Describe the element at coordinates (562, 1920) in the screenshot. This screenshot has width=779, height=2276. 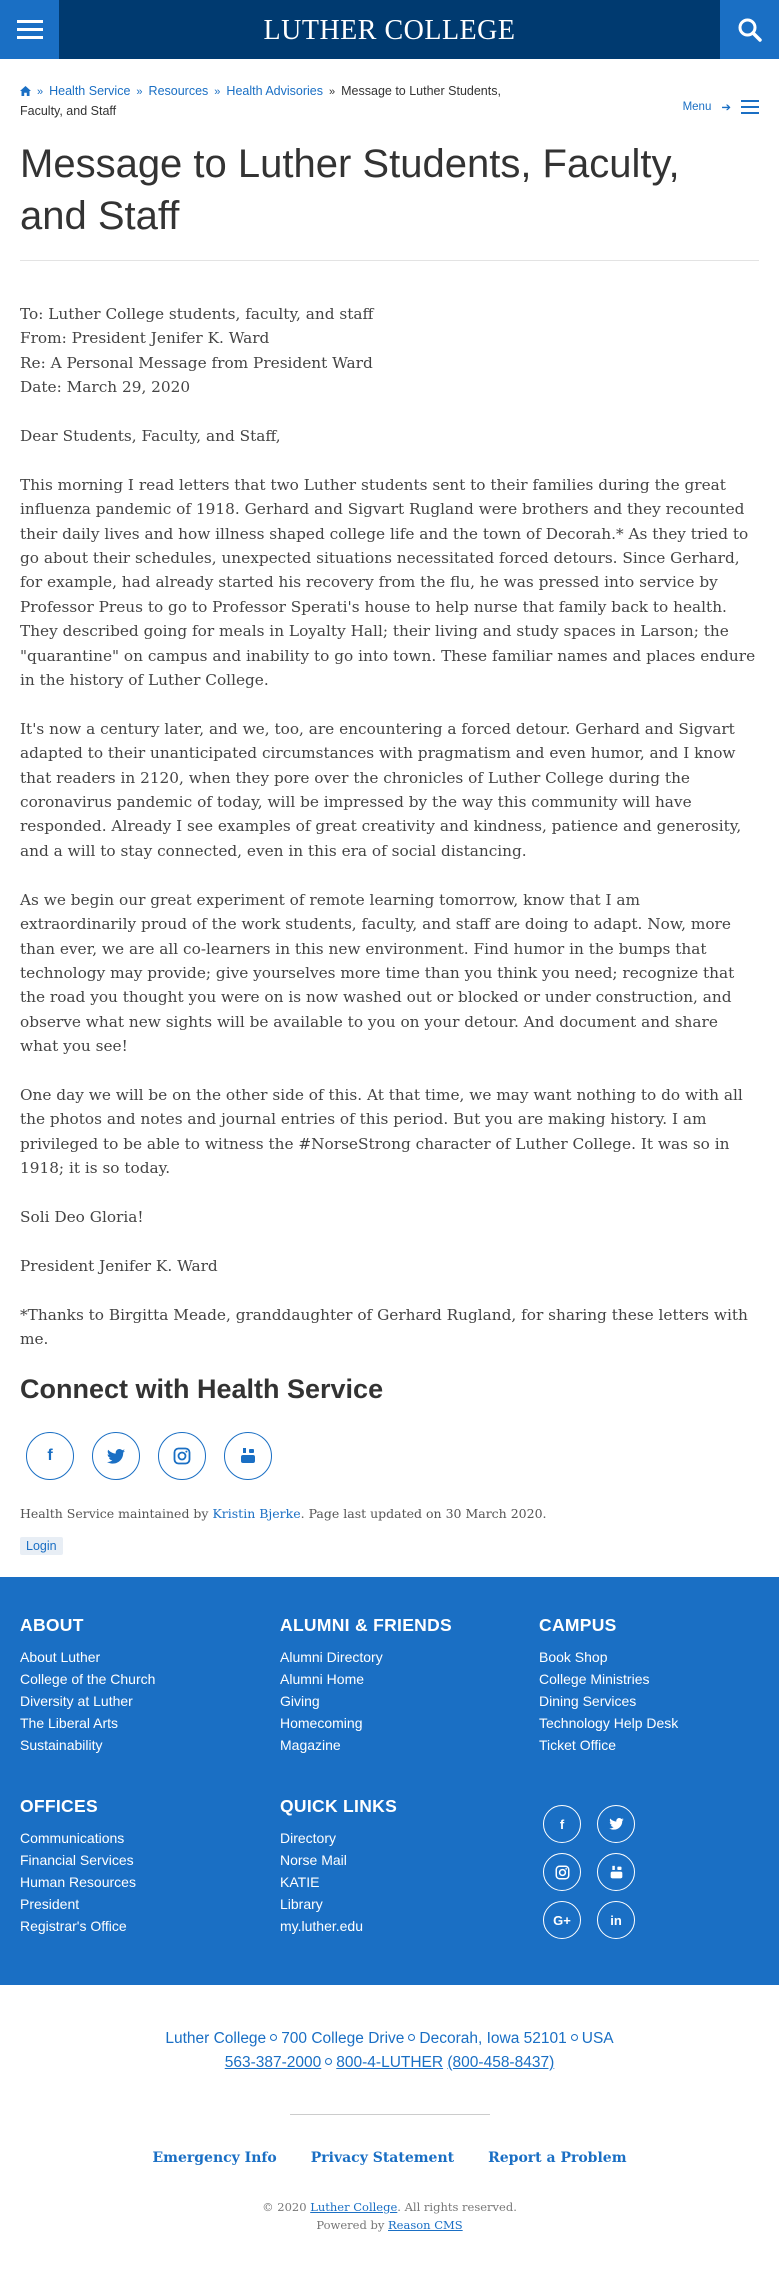
I see `google-plus-icon: G+` at that location.